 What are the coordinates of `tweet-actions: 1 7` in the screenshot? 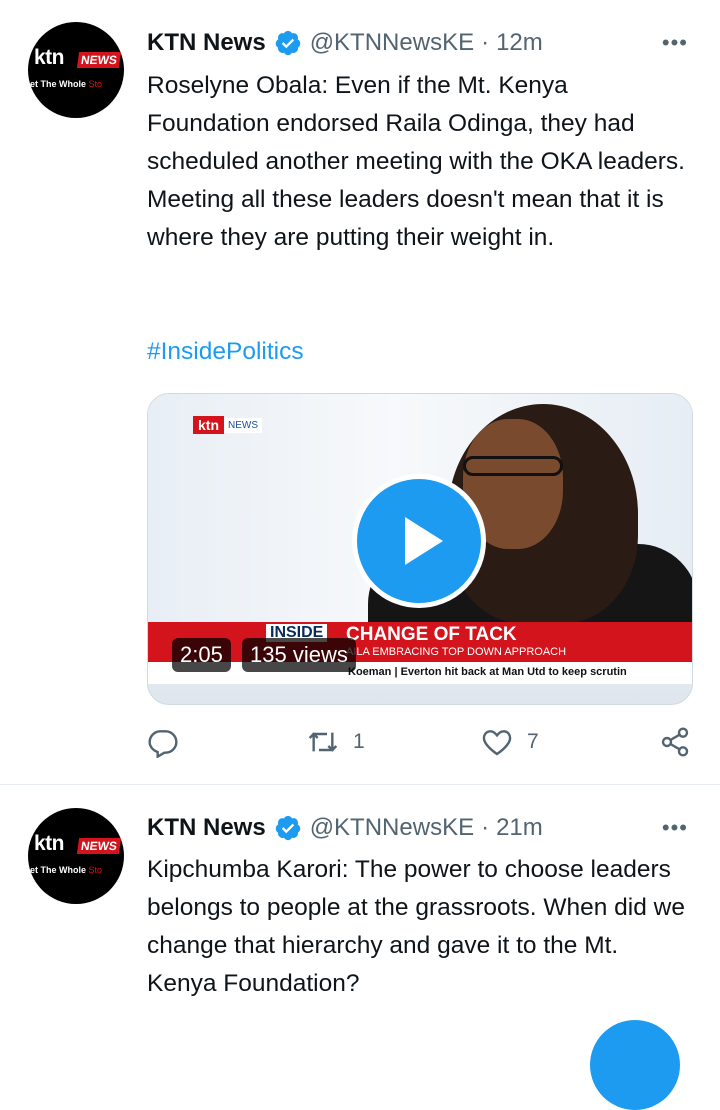 It's located at (421, 744).